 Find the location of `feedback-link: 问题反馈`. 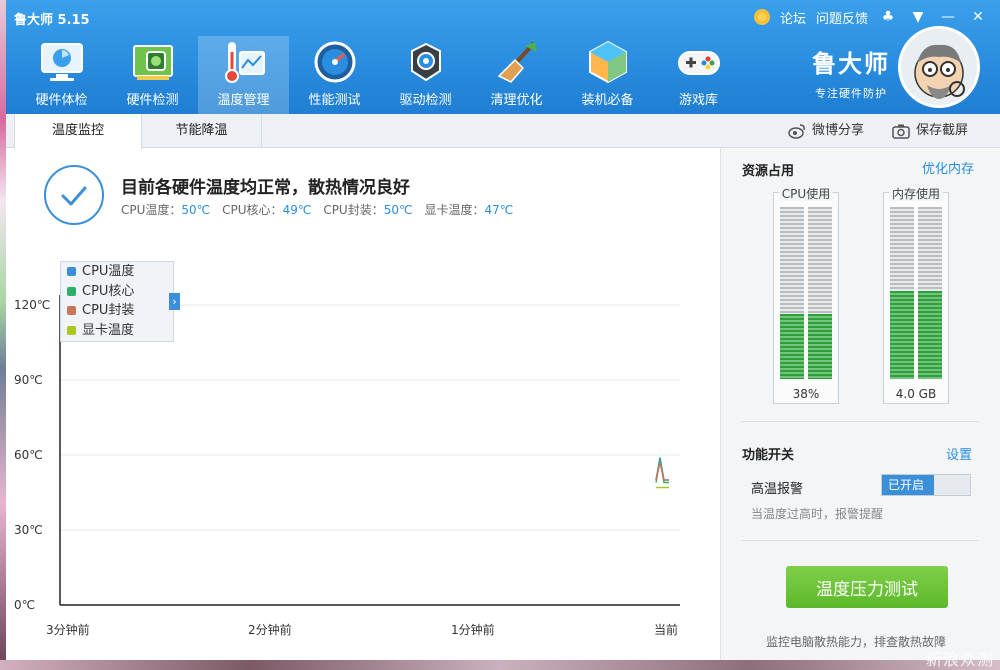

feedback-link: 问题反馈 is located at coordinates (842, 17).